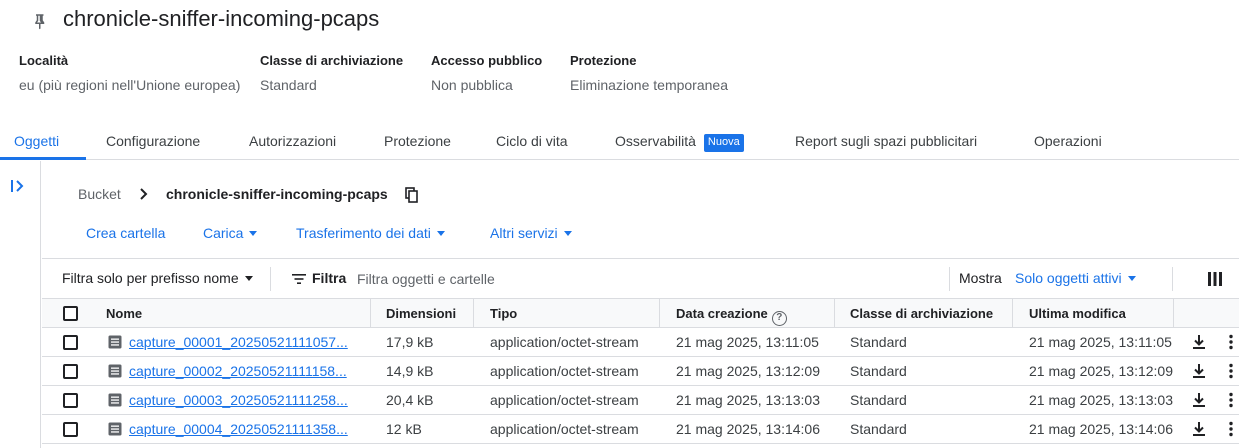 Image resolution: width=1239 pixels, height=448 pixels. What do you see at coordinates (329, 278) in the screenshot?
I see `filter-label: Filtra` at bounding box center [329, 278].